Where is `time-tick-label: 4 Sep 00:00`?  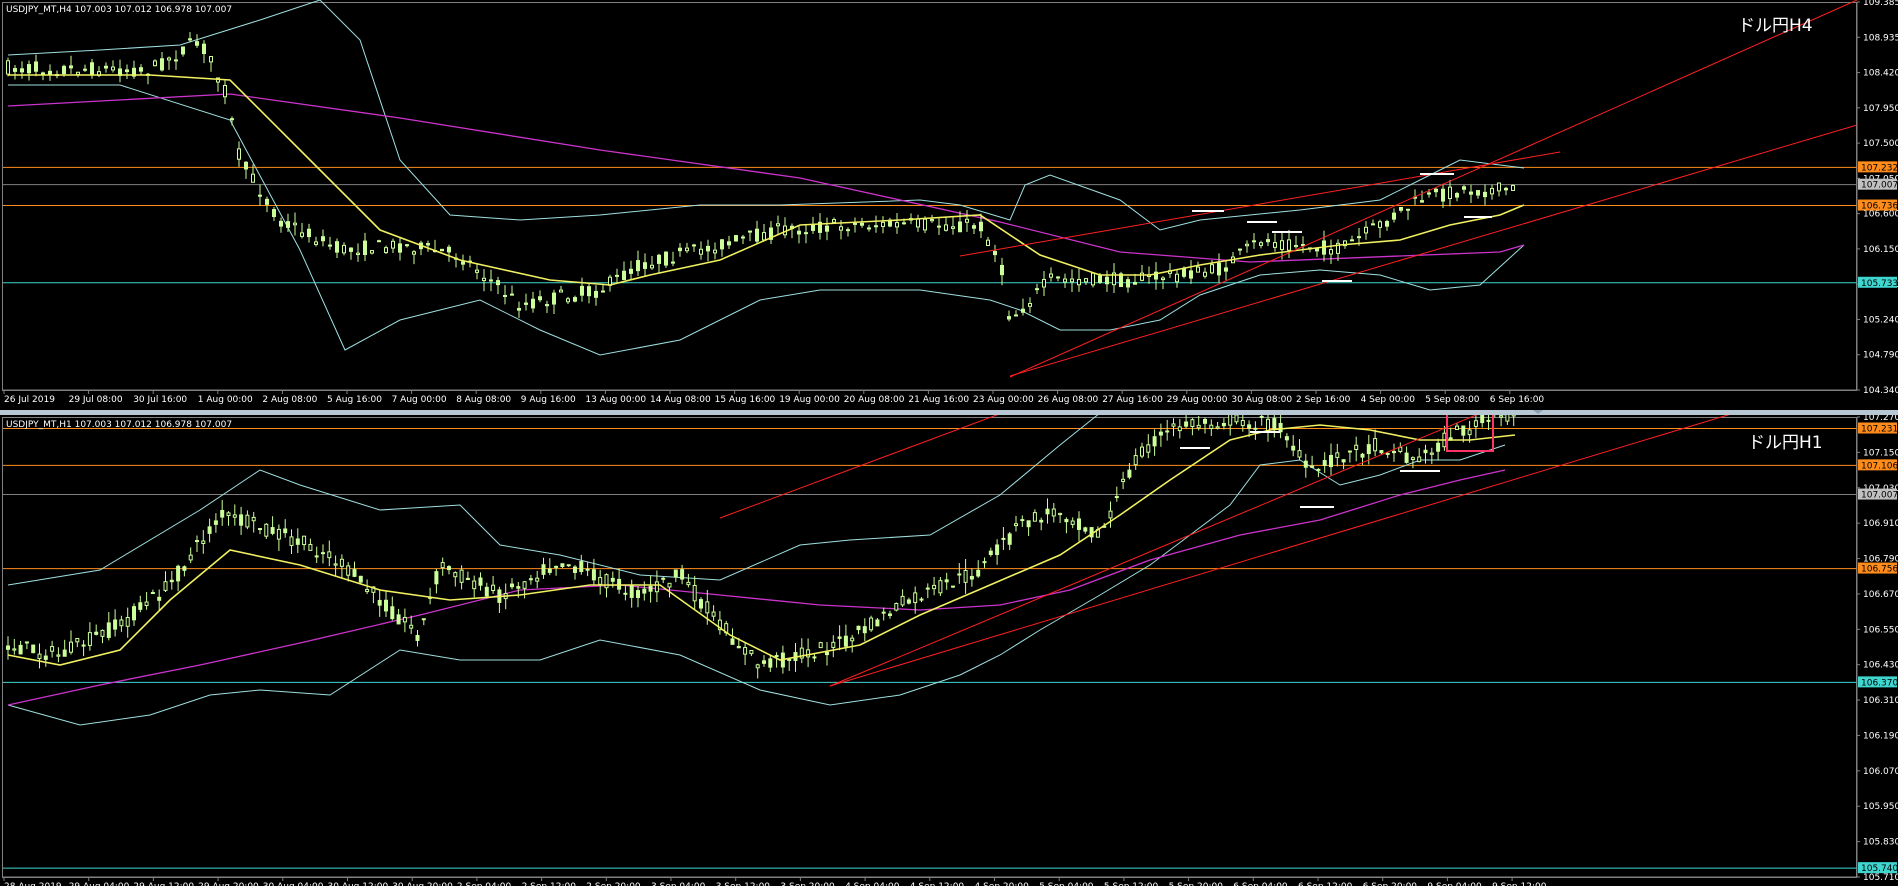 time-tick-label: 4 Sep 00:00 is located at coordinates (1388, 400).